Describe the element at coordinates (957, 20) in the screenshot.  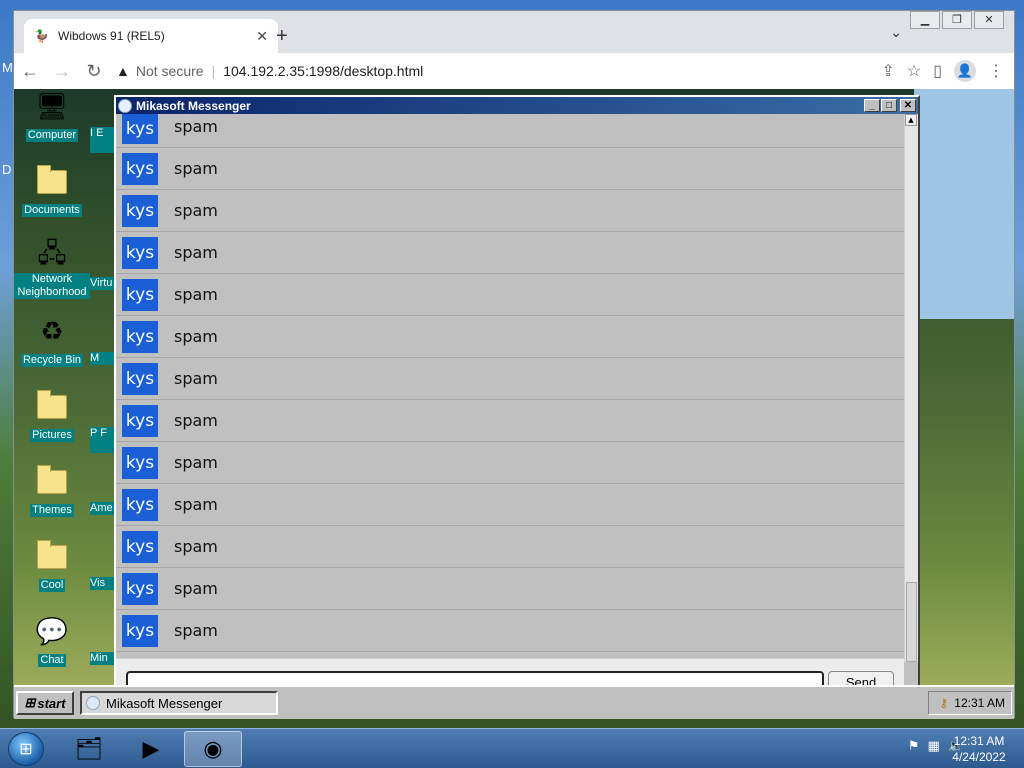
I see `maximize-window-button: ❐` at that location.